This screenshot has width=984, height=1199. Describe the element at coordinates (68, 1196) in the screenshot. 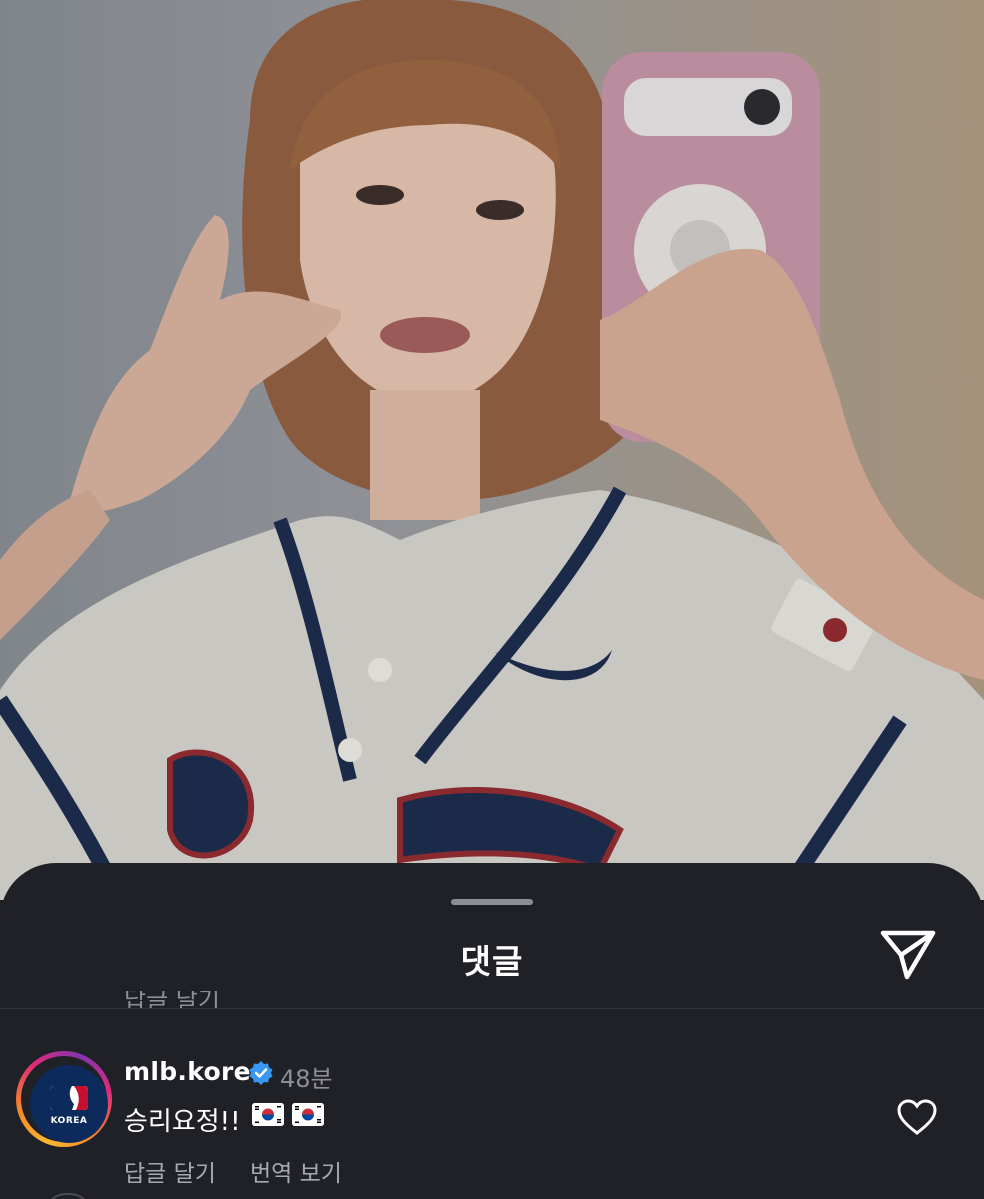

I see `next-comment-avatar` at that location.